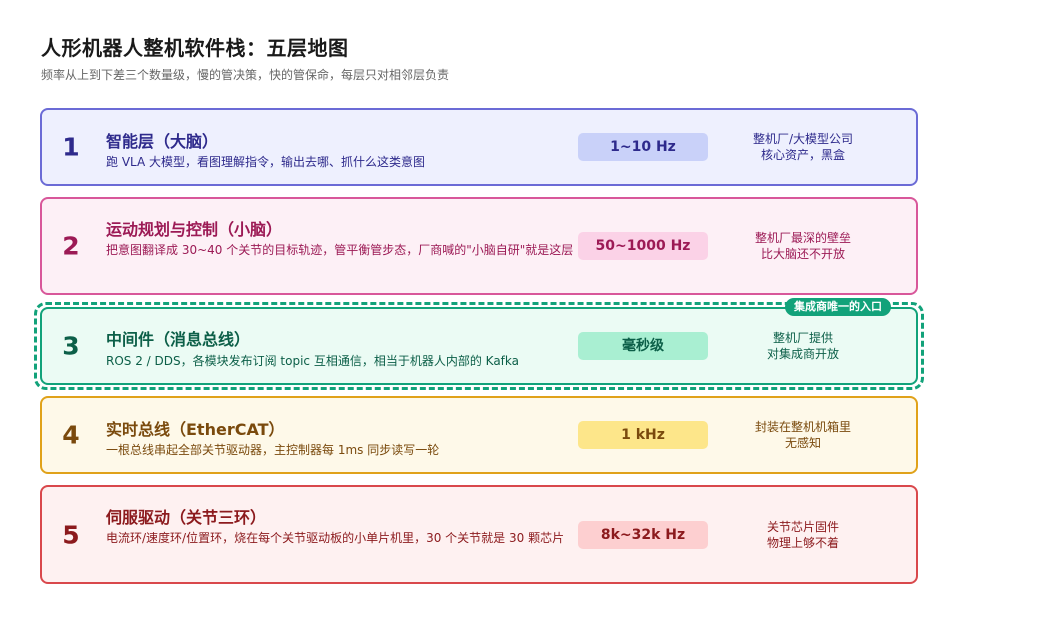 Image resolution: width=1040 pixels, height=625 pixels. What do you see at coordinates (195, 48) in the screenshot?
I see `page-title: 人形机器人整机软件栈：五层地图` at bounding box center [195, 48].